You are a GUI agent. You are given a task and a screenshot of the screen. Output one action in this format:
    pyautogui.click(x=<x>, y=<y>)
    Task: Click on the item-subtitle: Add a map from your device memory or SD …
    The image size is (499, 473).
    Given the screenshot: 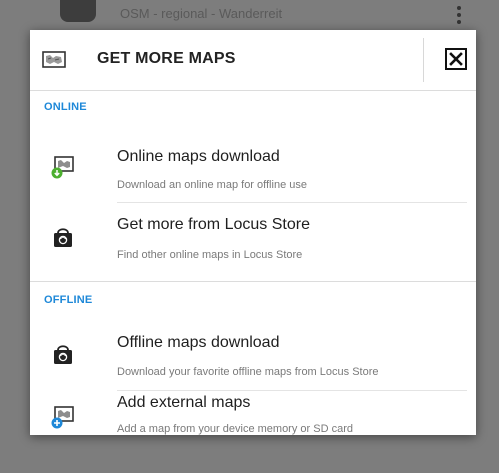 What is the action you would take?
    pyautogui.click(x=235, y=429)
    